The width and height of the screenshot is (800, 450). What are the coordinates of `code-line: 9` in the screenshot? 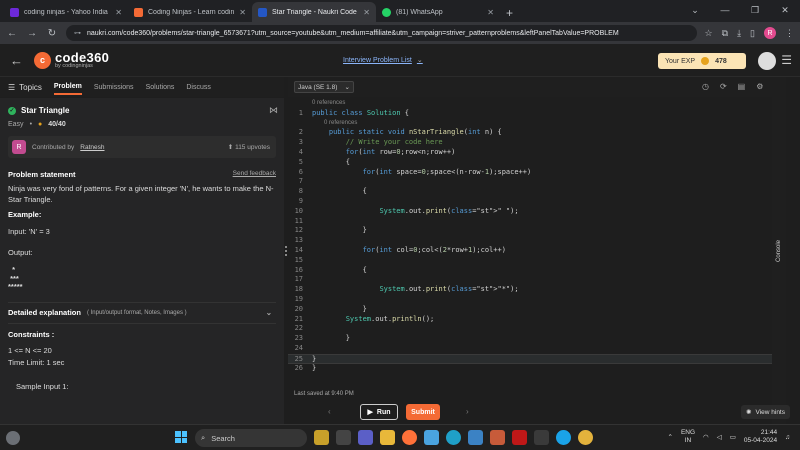 It's located at (537, 202).